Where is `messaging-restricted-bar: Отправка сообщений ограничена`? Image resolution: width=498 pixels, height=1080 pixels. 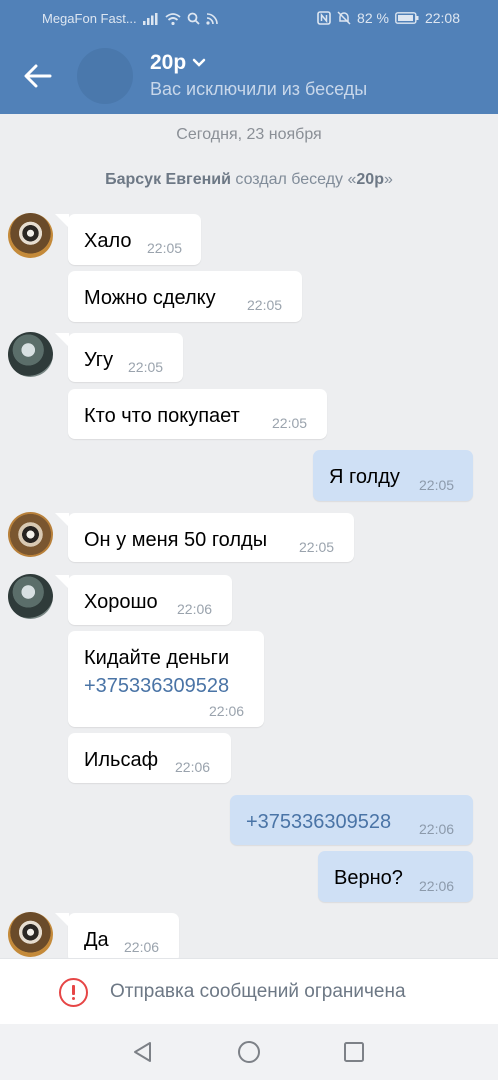 messaging-restricted-bar: Отправка сообщений ограничена is located at coordinates (249, 991).